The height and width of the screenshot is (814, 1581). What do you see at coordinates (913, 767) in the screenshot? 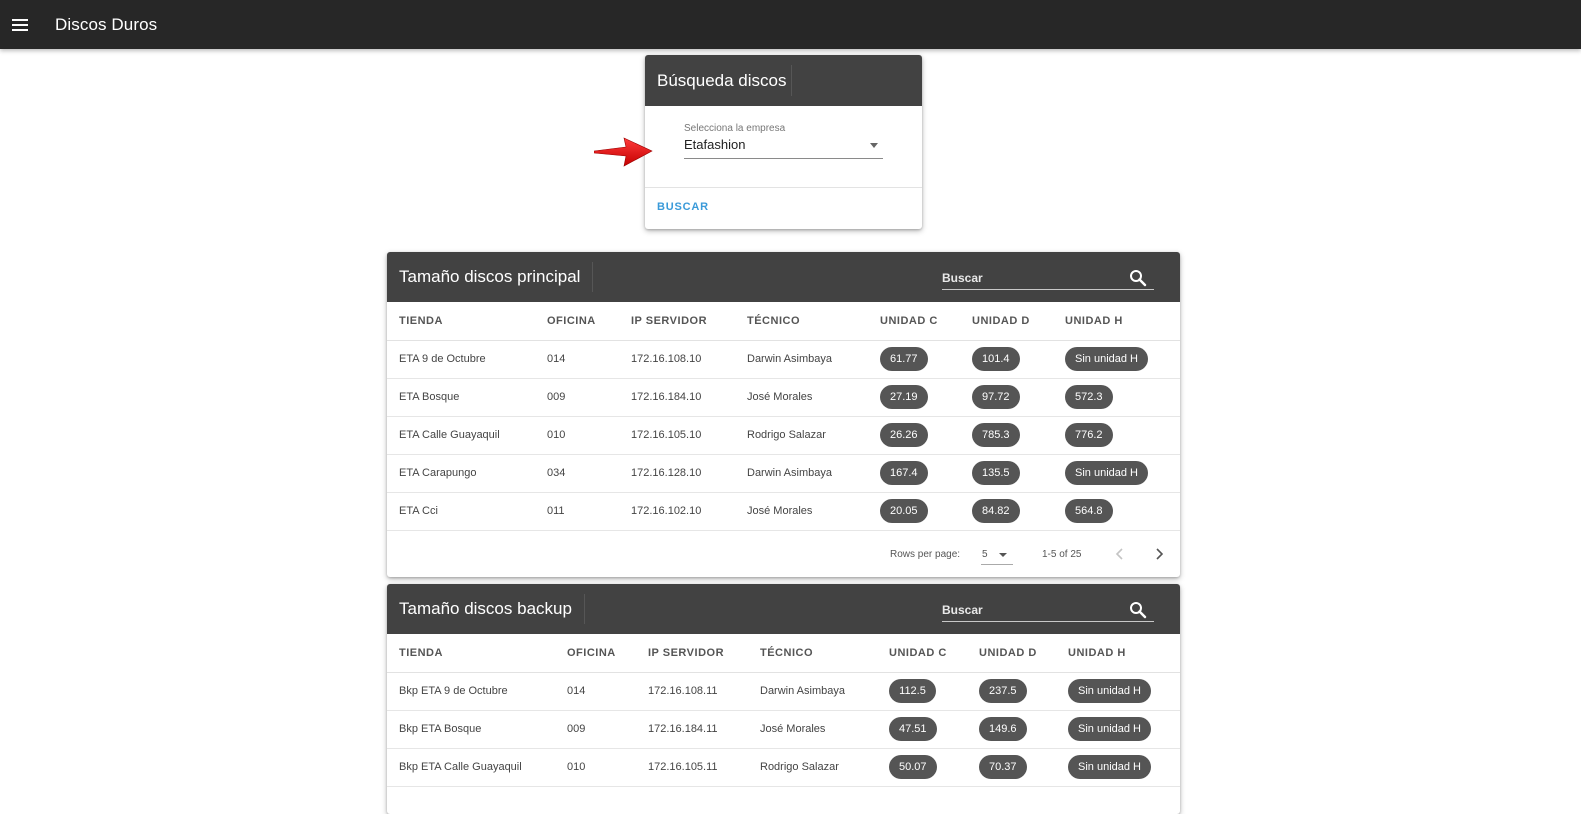
I see `unidad-c-chip: 50.07` at bounding box center [913, 767].